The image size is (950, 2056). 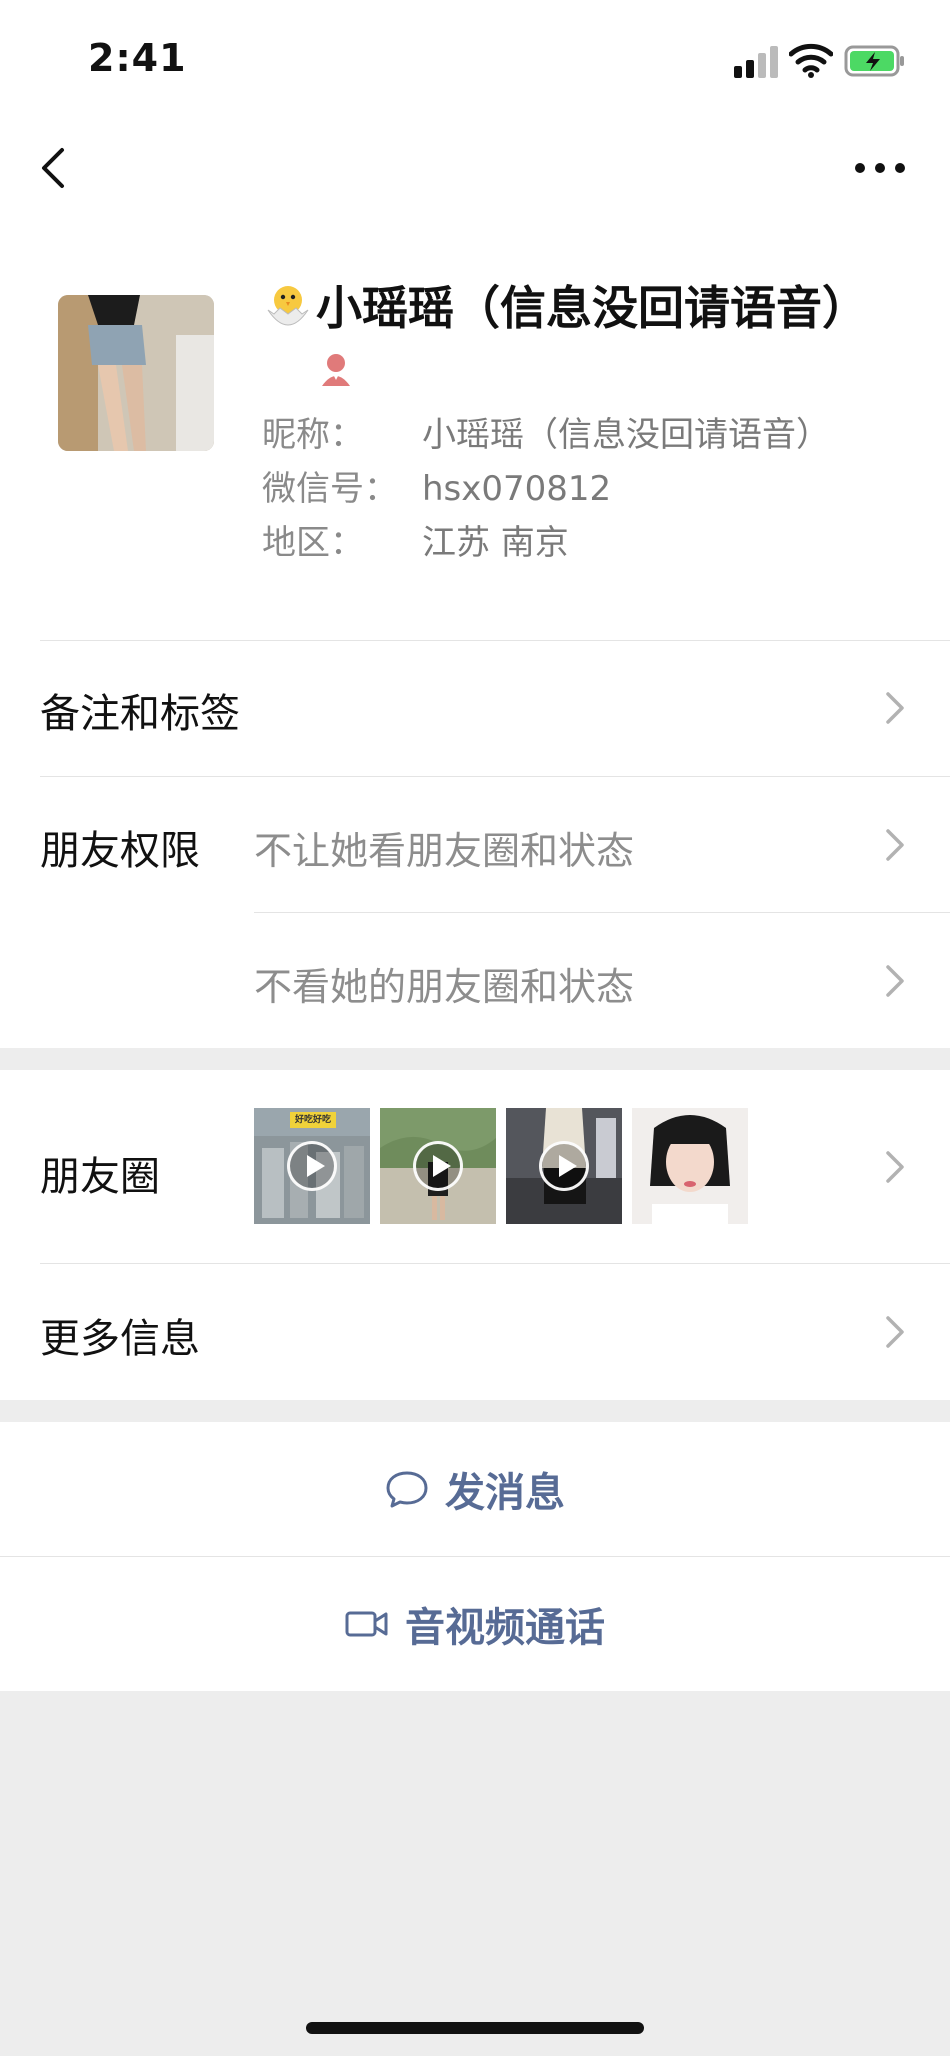 What do you see at coordinates (366, 1624) in the screenshot?
I see `video-camera-icon` at bounding box center [366, 1624].